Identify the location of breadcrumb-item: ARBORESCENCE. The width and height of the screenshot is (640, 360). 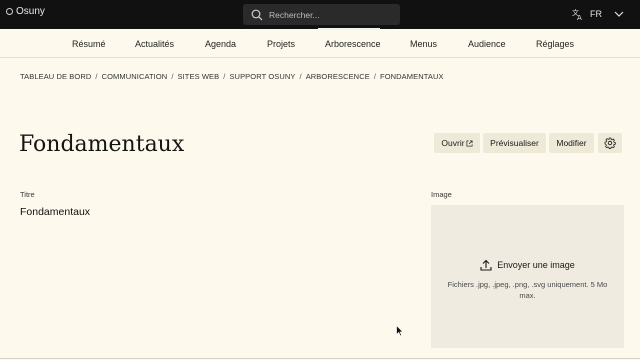
(338, 76).